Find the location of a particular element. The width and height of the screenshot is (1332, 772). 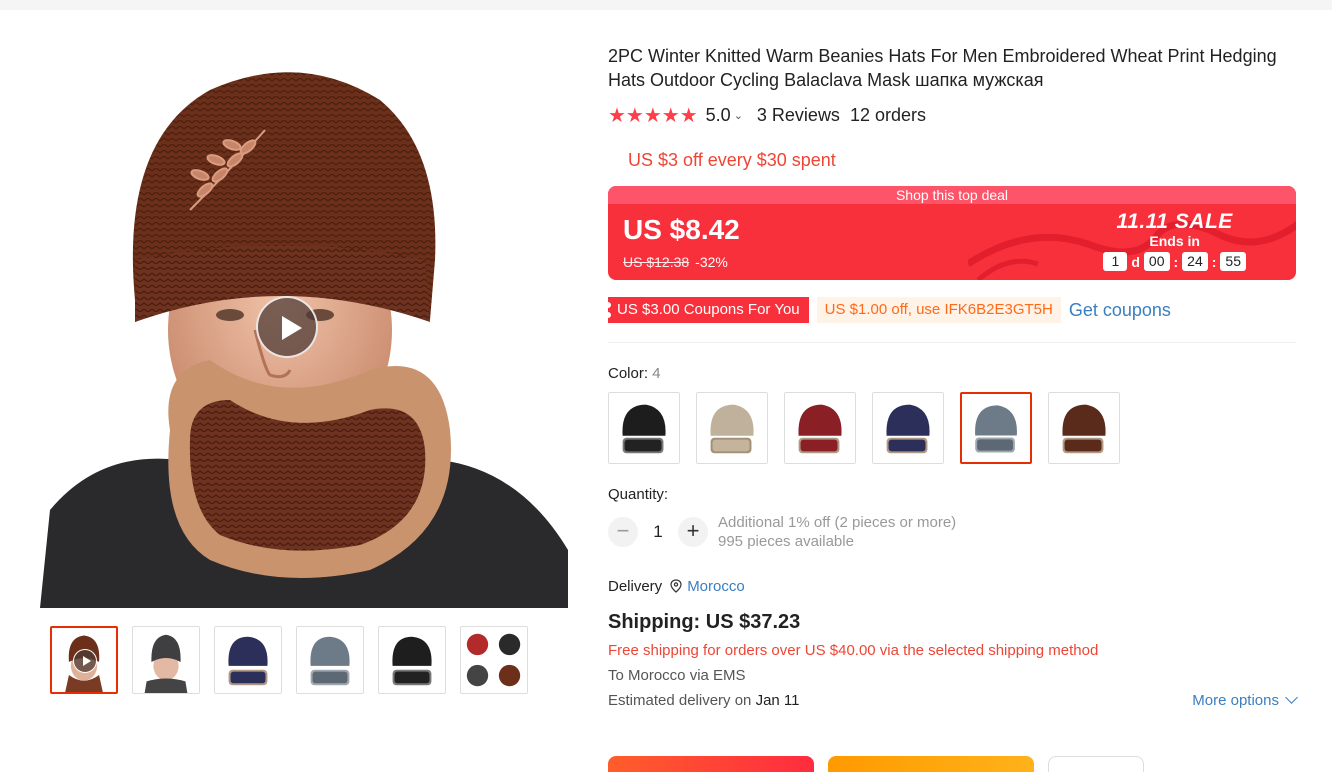

sale-countdown: 11.11 SALE Ends in 1 d 00 : 24 : 55 is located at coordinates (1174, 240).